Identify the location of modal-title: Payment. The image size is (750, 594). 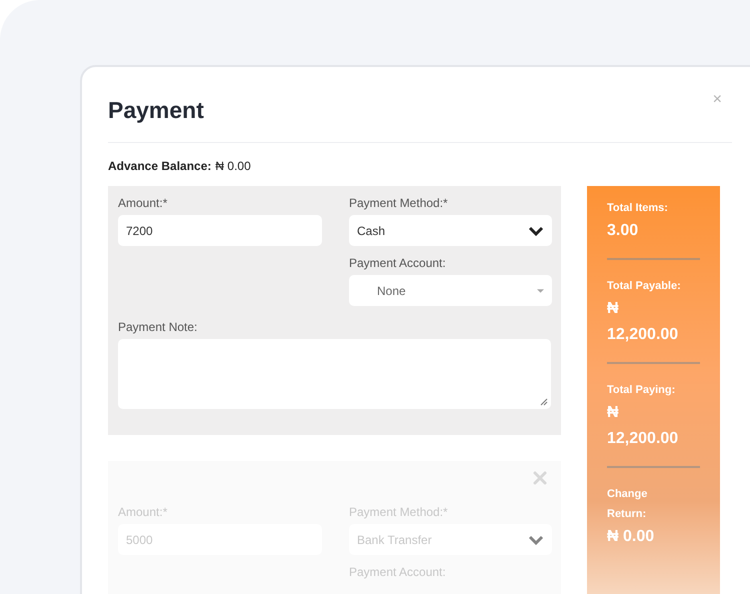
(156, 110).